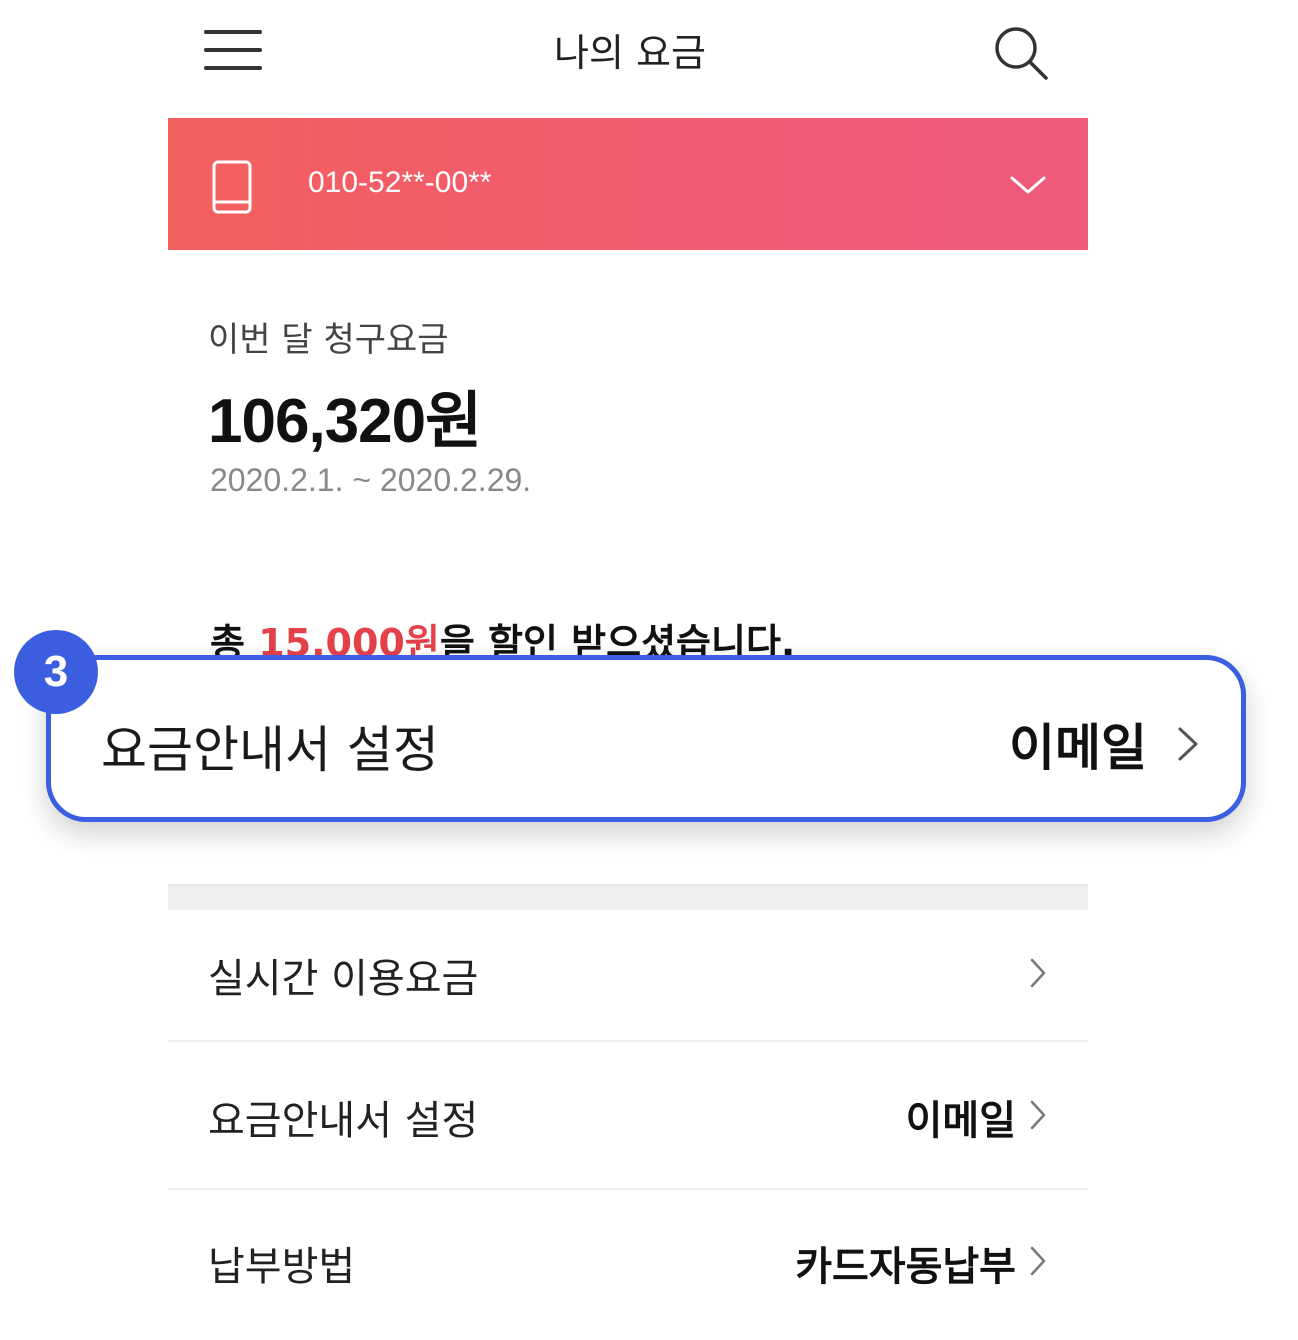  What do you see at coordinates (282, 1267) in the screenshot?
I see `list-item-label: 납부방법` at bounding box center [282, 1267].